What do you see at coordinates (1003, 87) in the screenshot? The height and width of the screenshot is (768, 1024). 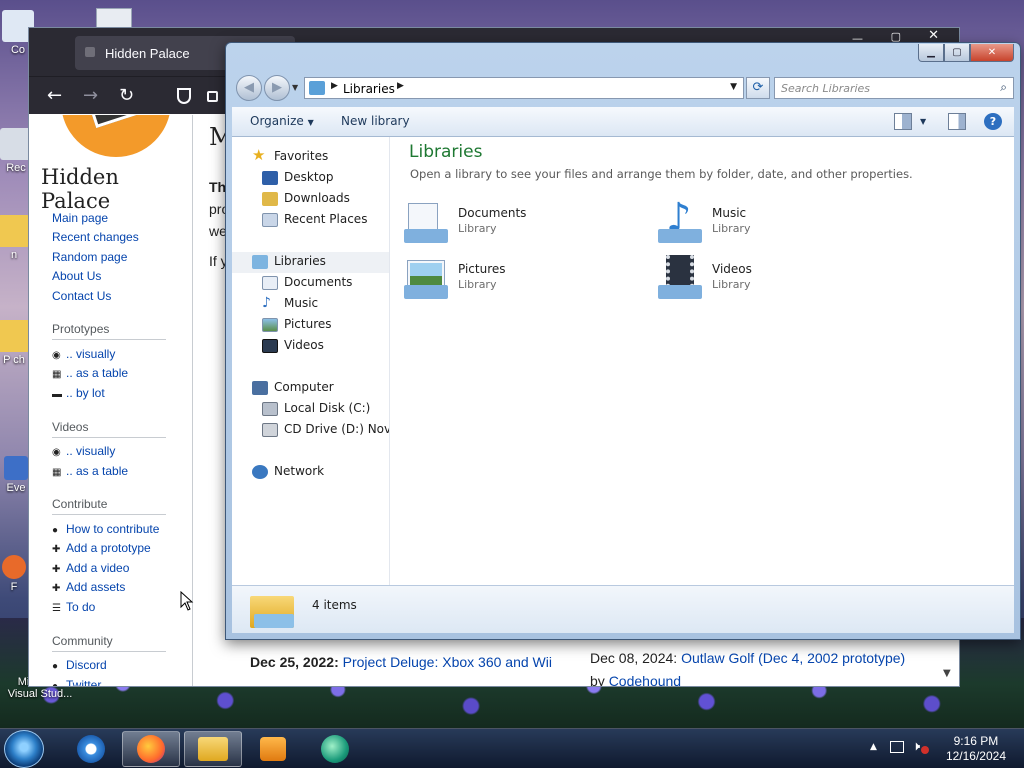 I see `search-icon: ⌕` at bounding box center [1003, 87].